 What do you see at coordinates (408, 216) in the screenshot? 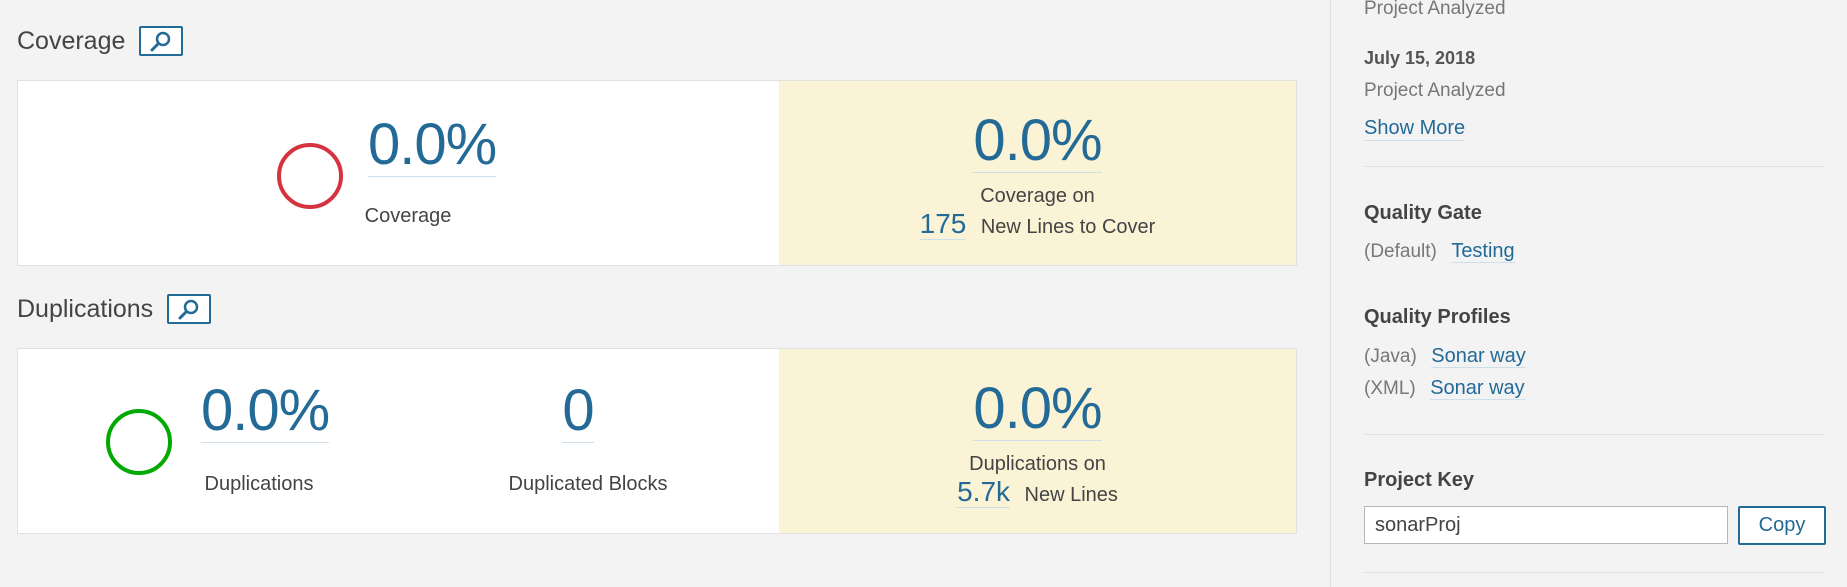
I see `coverage-label: Coverage` at bounding box center [408, 216].